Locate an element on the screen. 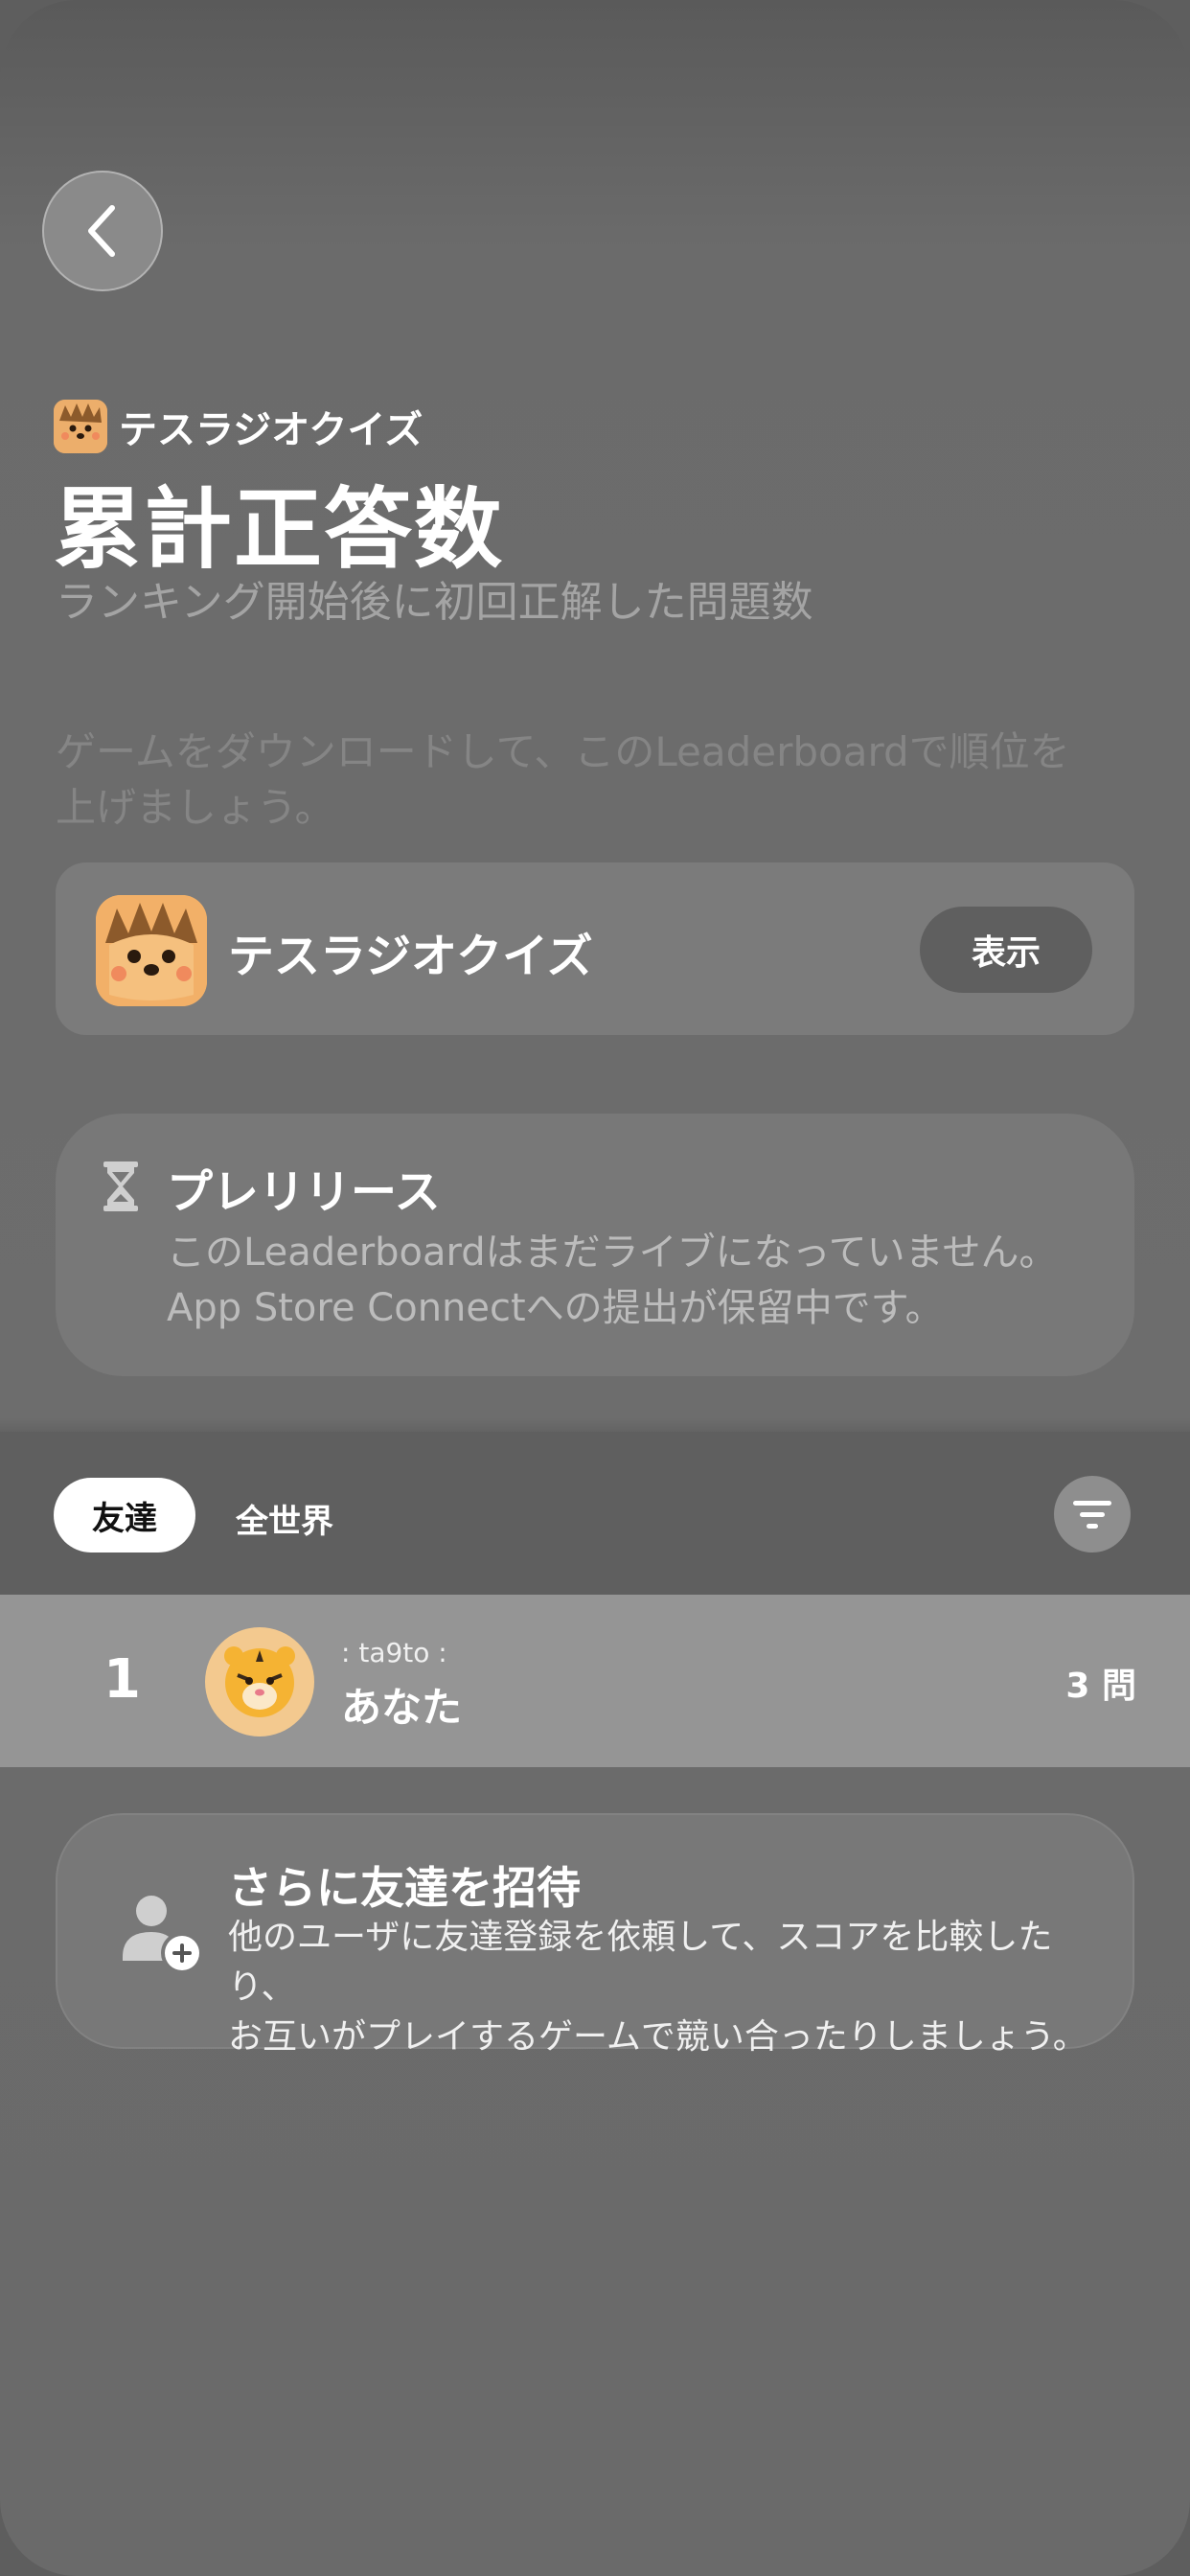  page-subtitle: ランキング開始後に初回正解した問題数 is located at coordinates (435, 602).